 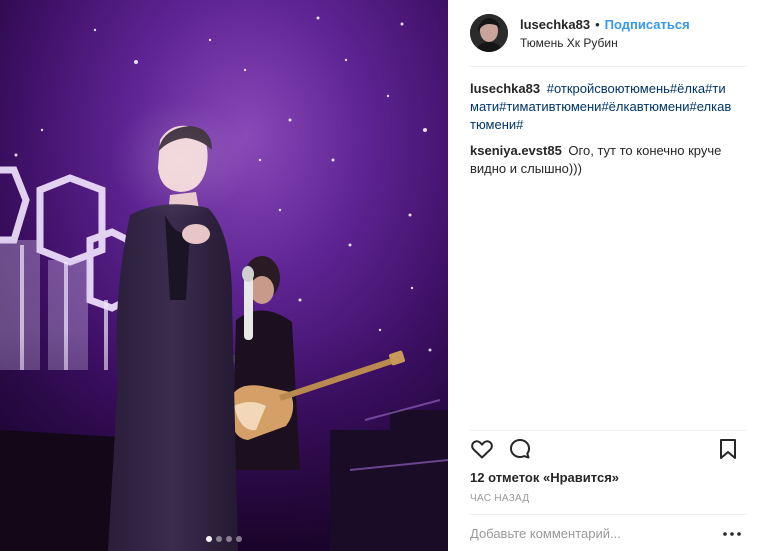 What do you see at coordinates (647, 24) in the screenshot?
I see `follow-button: Подписаться` at bounding box center [647, 24].